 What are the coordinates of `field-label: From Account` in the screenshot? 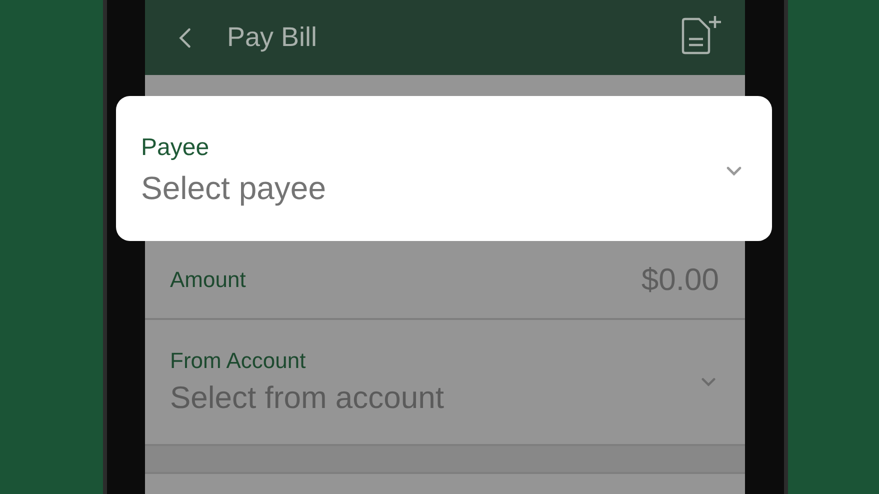 It's located at (238, 361).